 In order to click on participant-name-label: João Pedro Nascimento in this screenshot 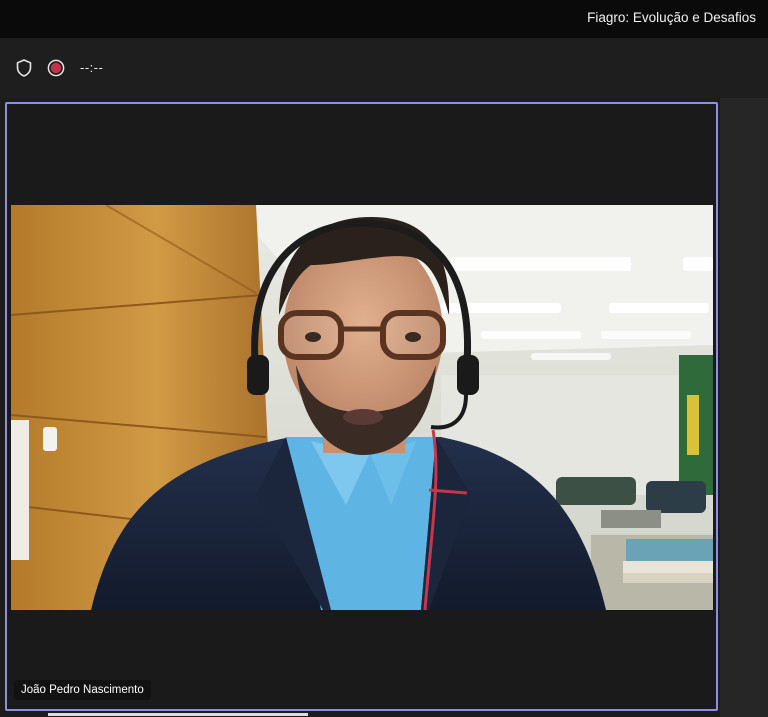, I will do `click(82, 690)`.